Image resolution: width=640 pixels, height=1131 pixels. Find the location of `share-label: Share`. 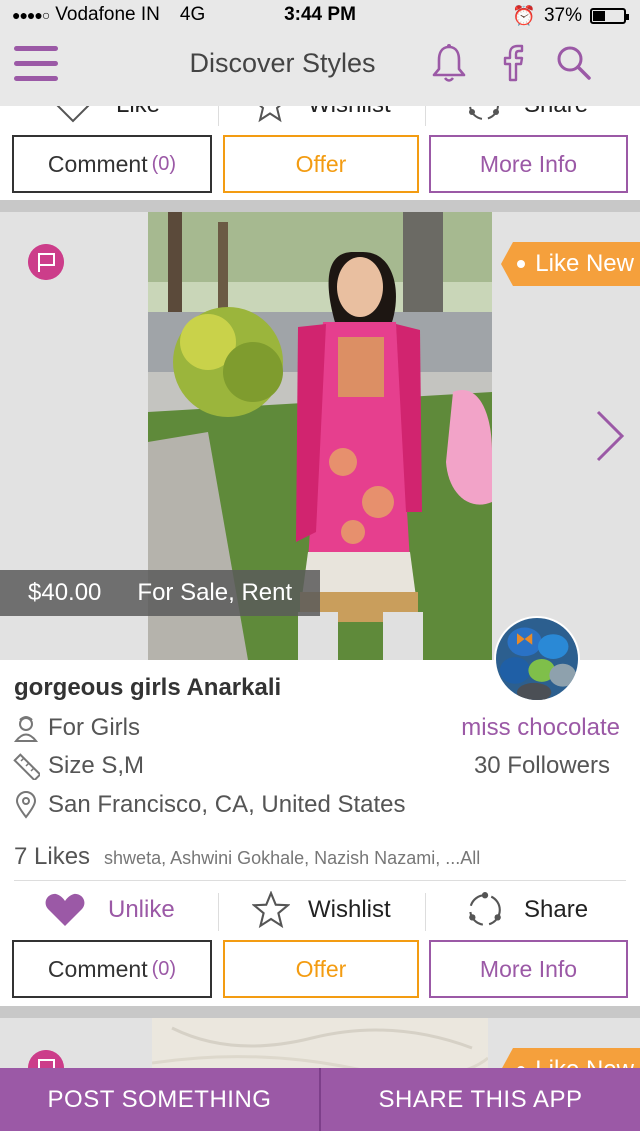

share-label: Share is located at coordinates (556, 909).